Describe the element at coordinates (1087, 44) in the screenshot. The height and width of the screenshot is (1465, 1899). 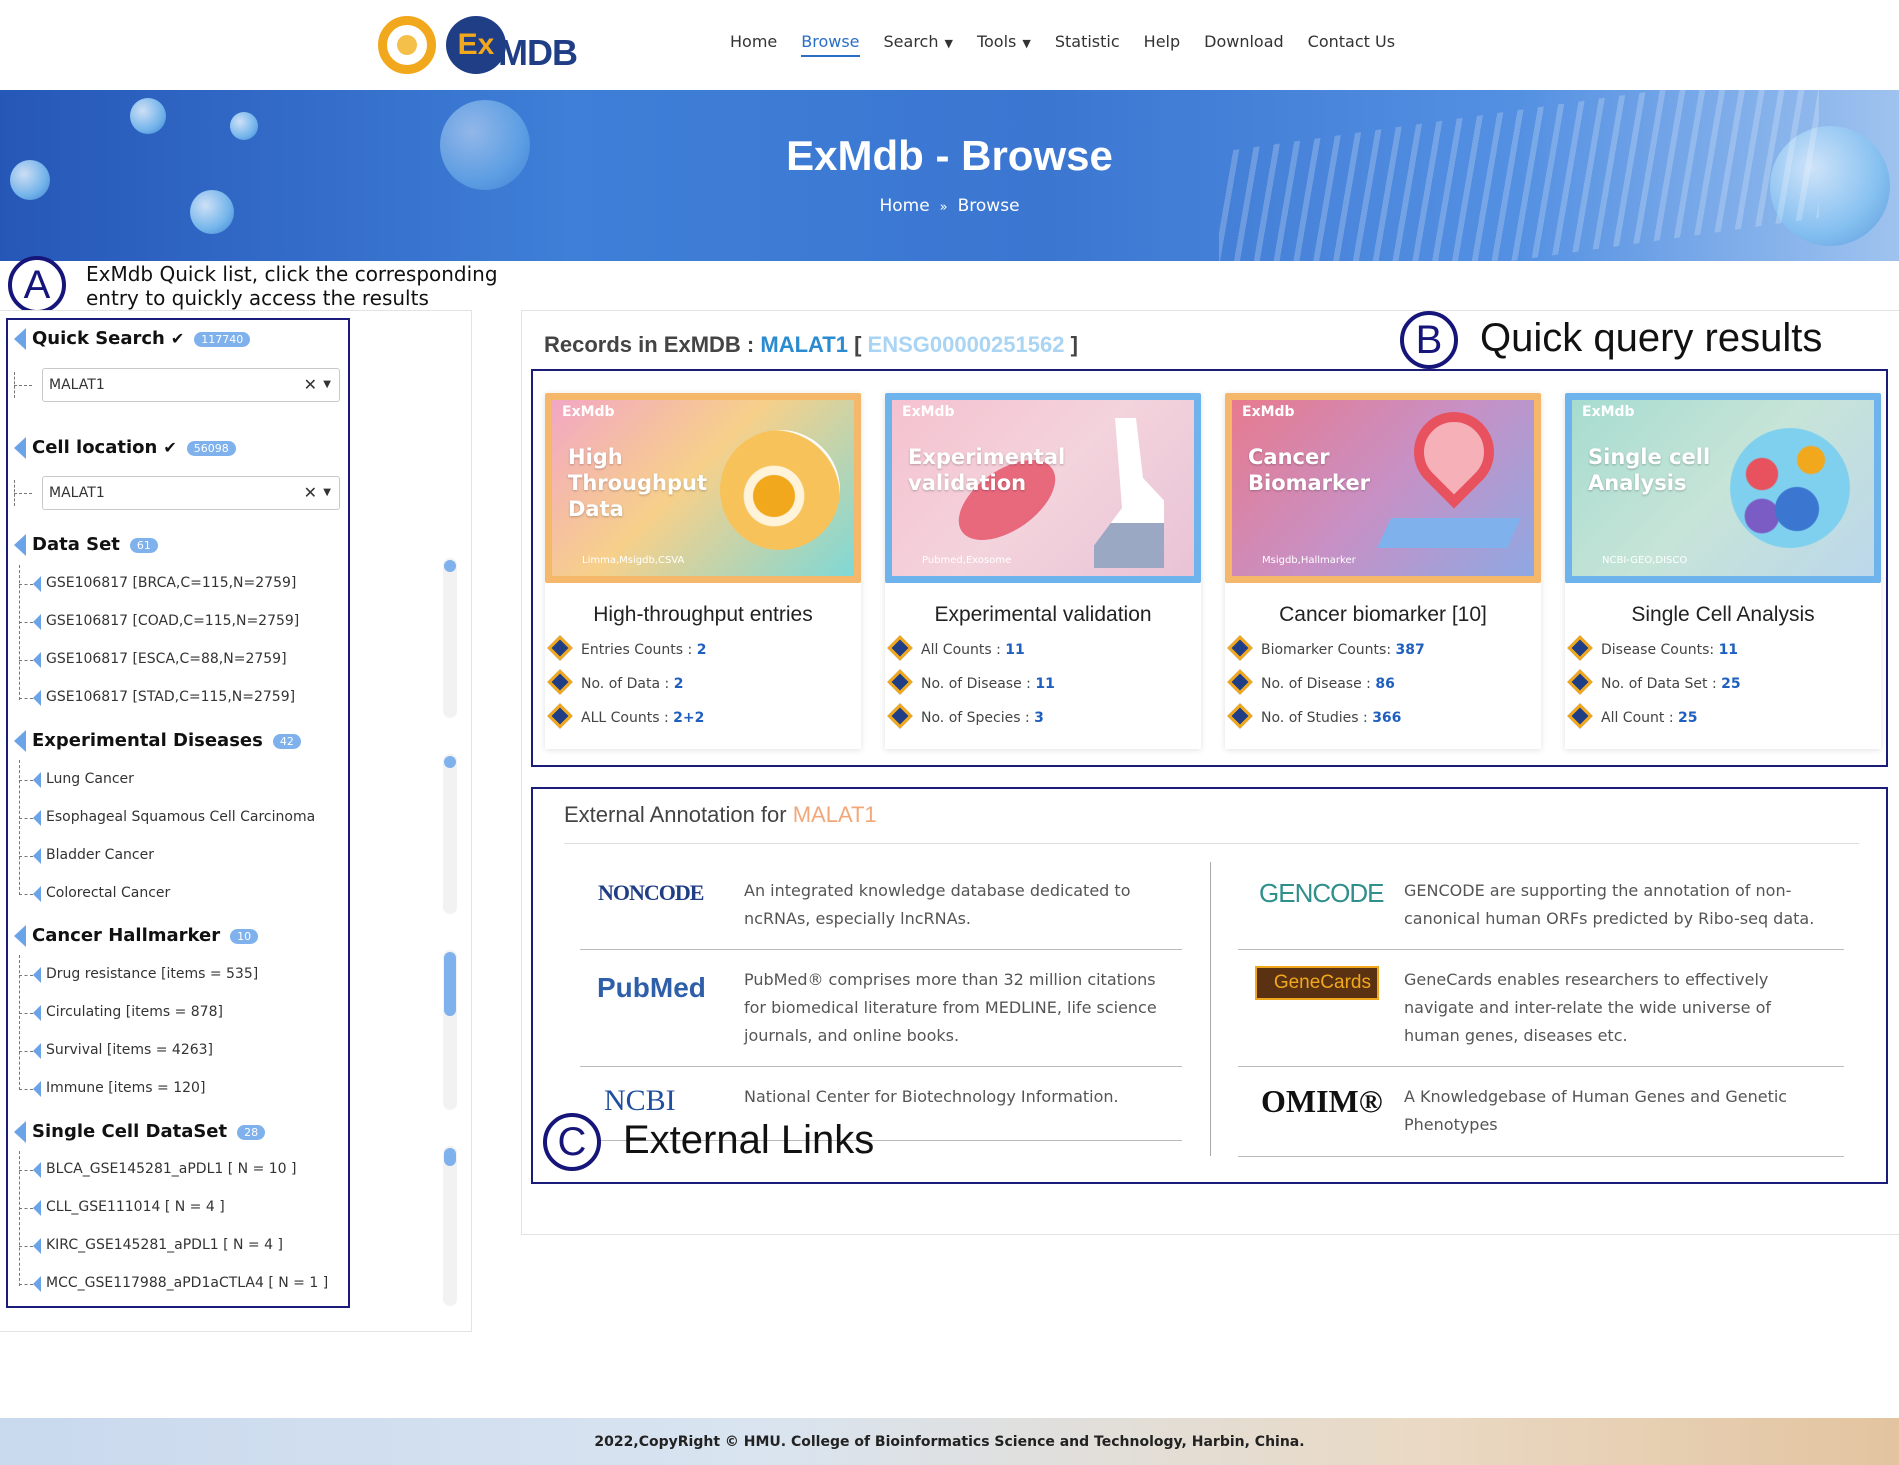
I see `nav-statistic: Statistic` at that location.